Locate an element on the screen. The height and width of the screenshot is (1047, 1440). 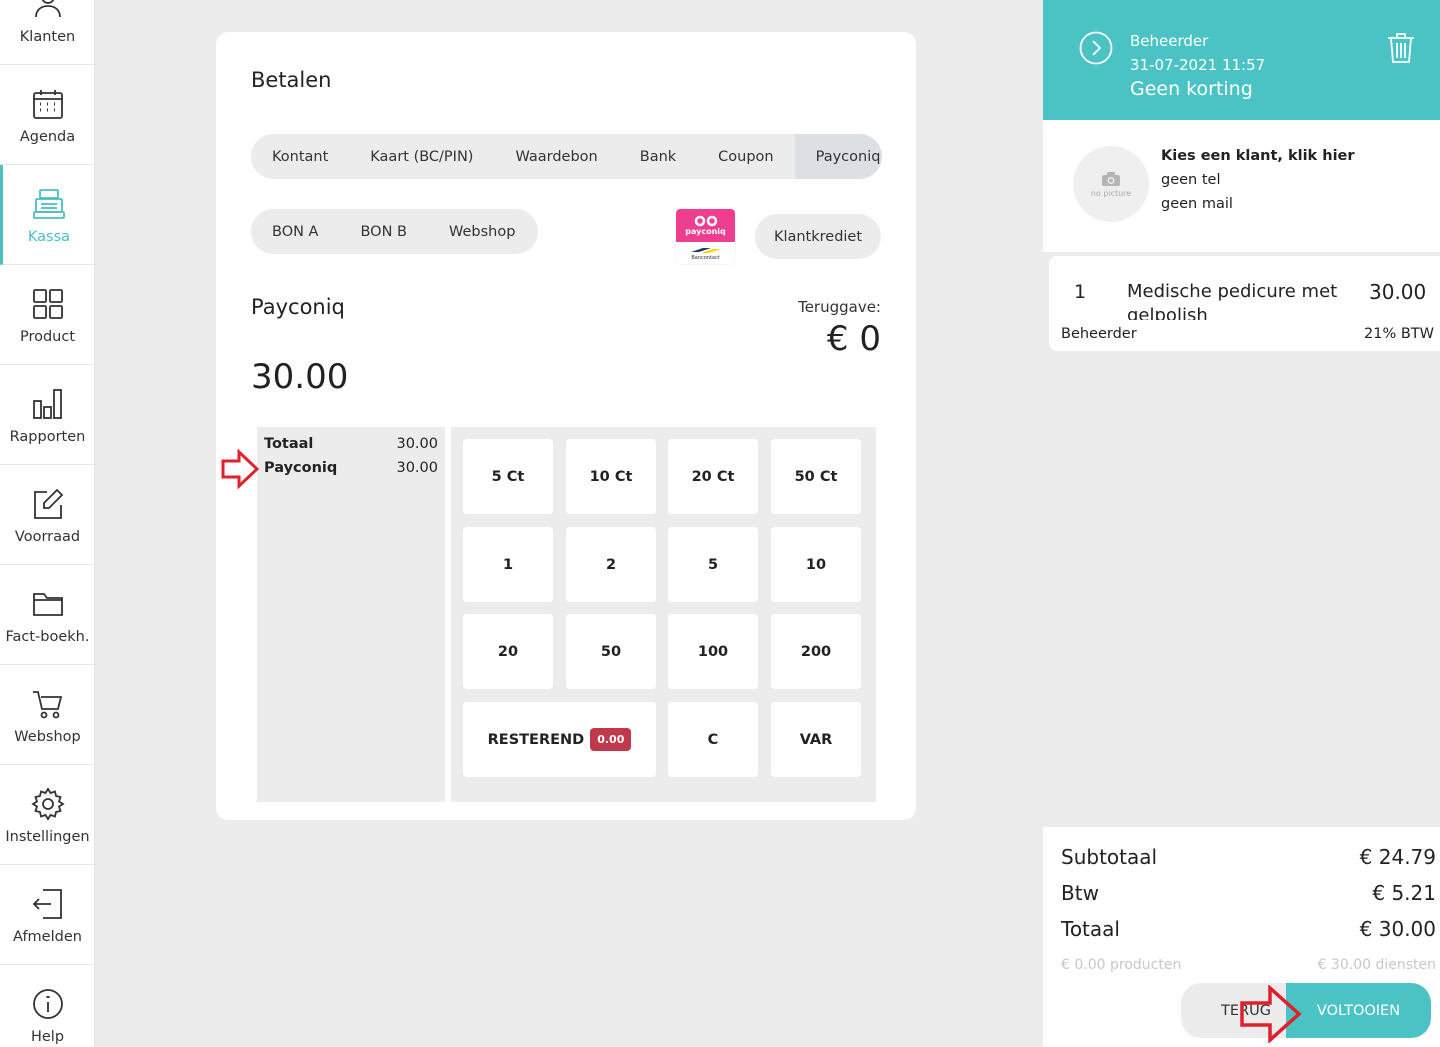
sidebar-item-label: Fact-boekh. is located at coordinates (47, 637).